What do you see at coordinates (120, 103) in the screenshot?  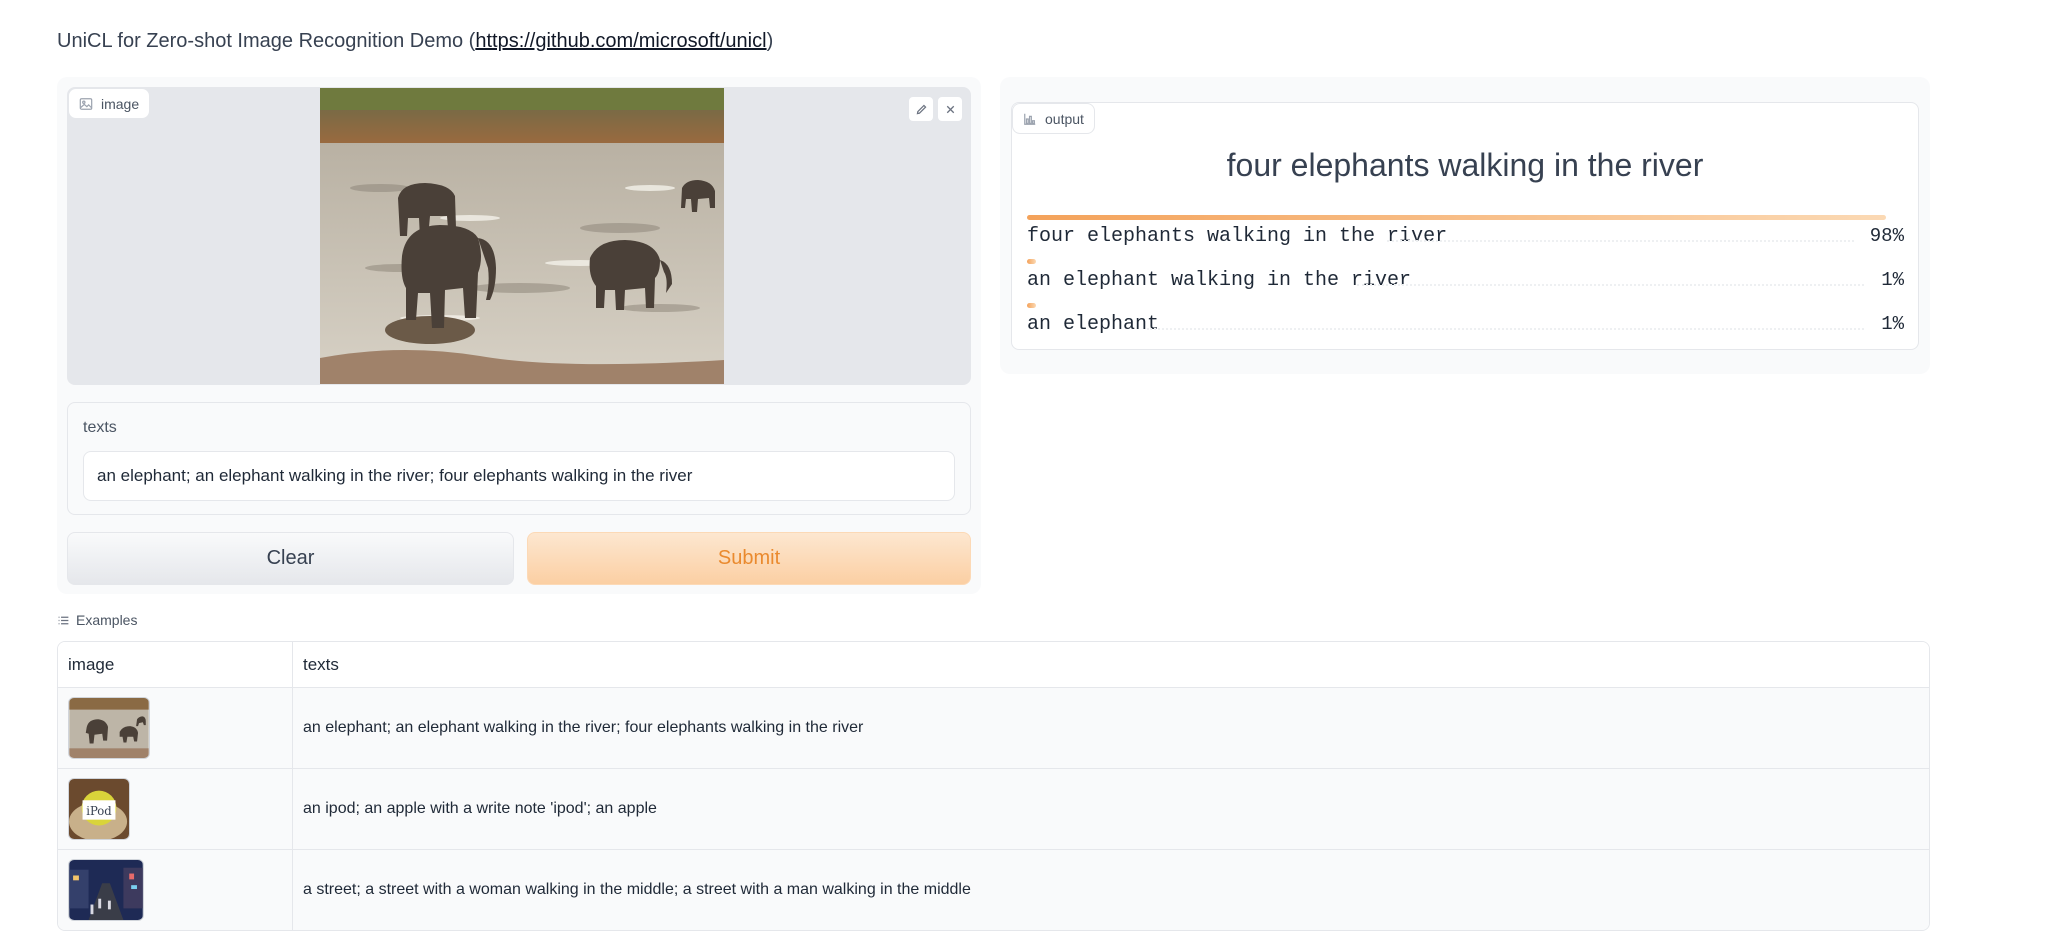 I see `image-label: image` at bounding box center [120, 103].